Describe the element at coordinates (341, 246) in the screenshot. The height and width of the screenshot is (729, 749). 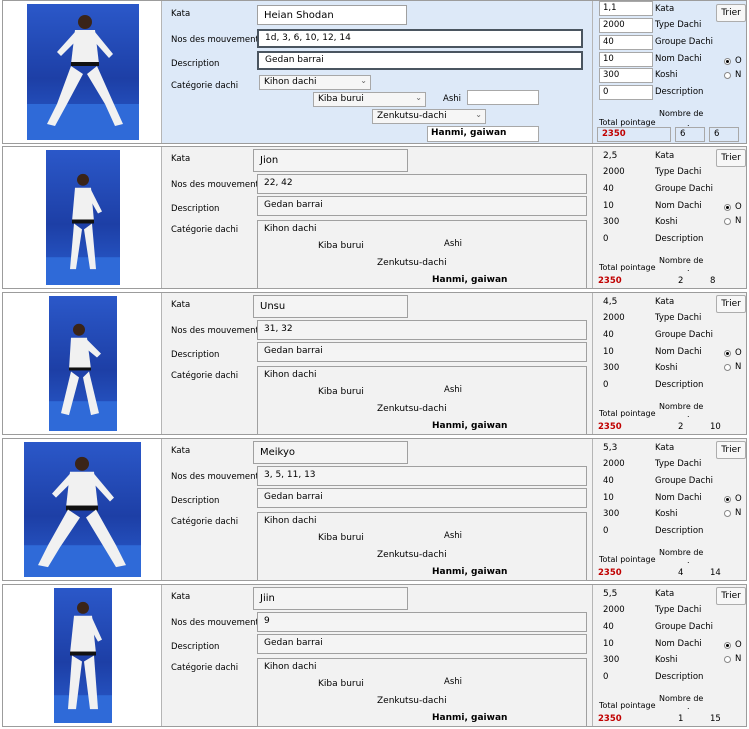
I see `kiba-value: Kiba burui` at that location.